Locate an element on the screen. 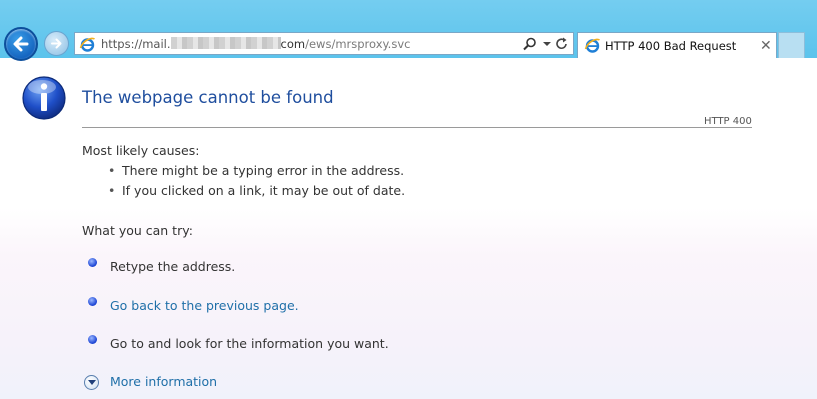  arrow-right-icon is located at coordinates (56, 43).